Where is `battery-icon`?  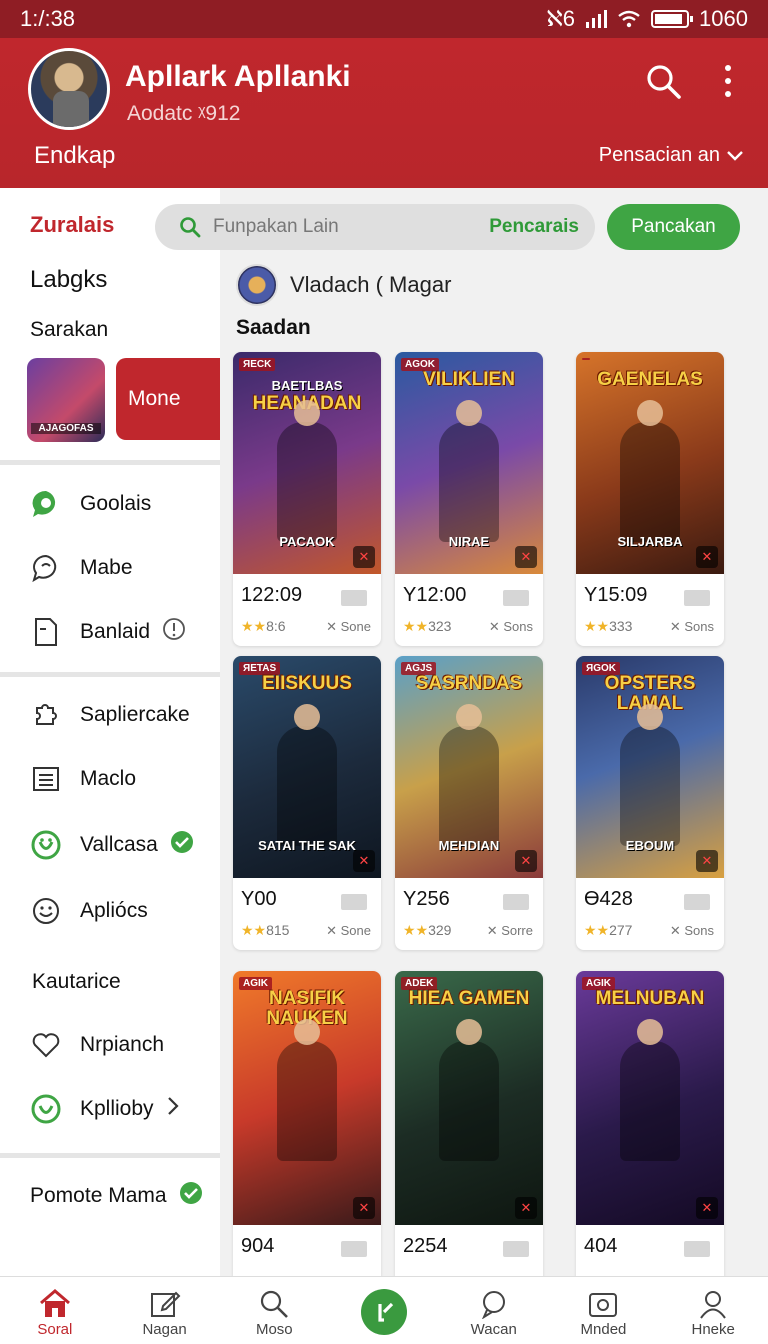
battery-icon is located at coordinates (672, 19).